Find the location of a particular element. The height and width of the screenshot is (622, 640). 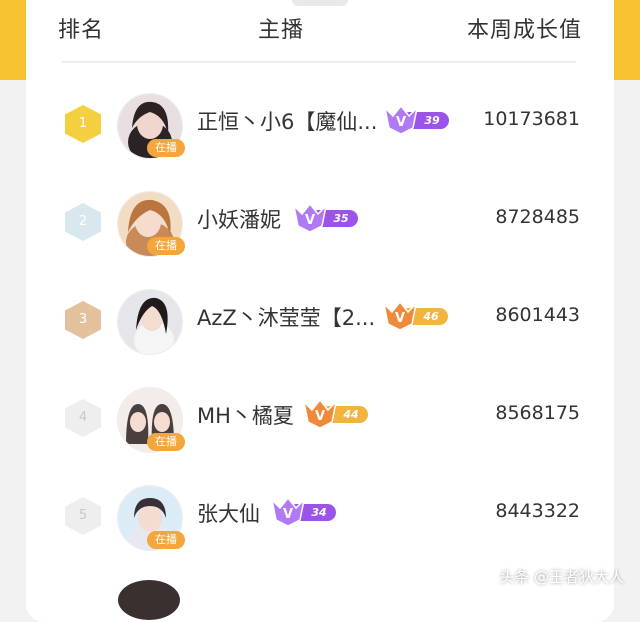

level-badge: V 34 is located at coordinates (304, 511).